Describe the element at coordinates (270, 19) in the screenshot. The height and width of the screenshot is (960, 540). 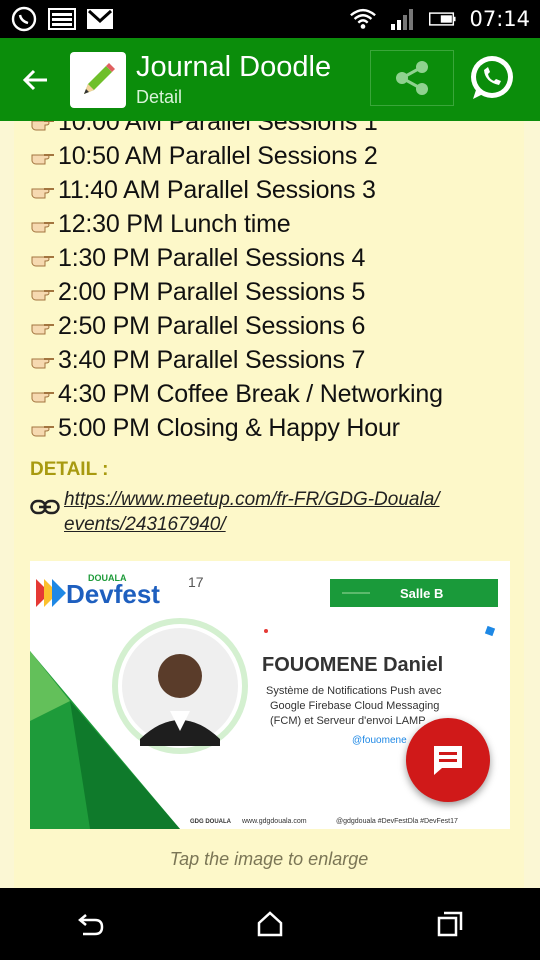
I see `status-bar: 07:14` at that location.